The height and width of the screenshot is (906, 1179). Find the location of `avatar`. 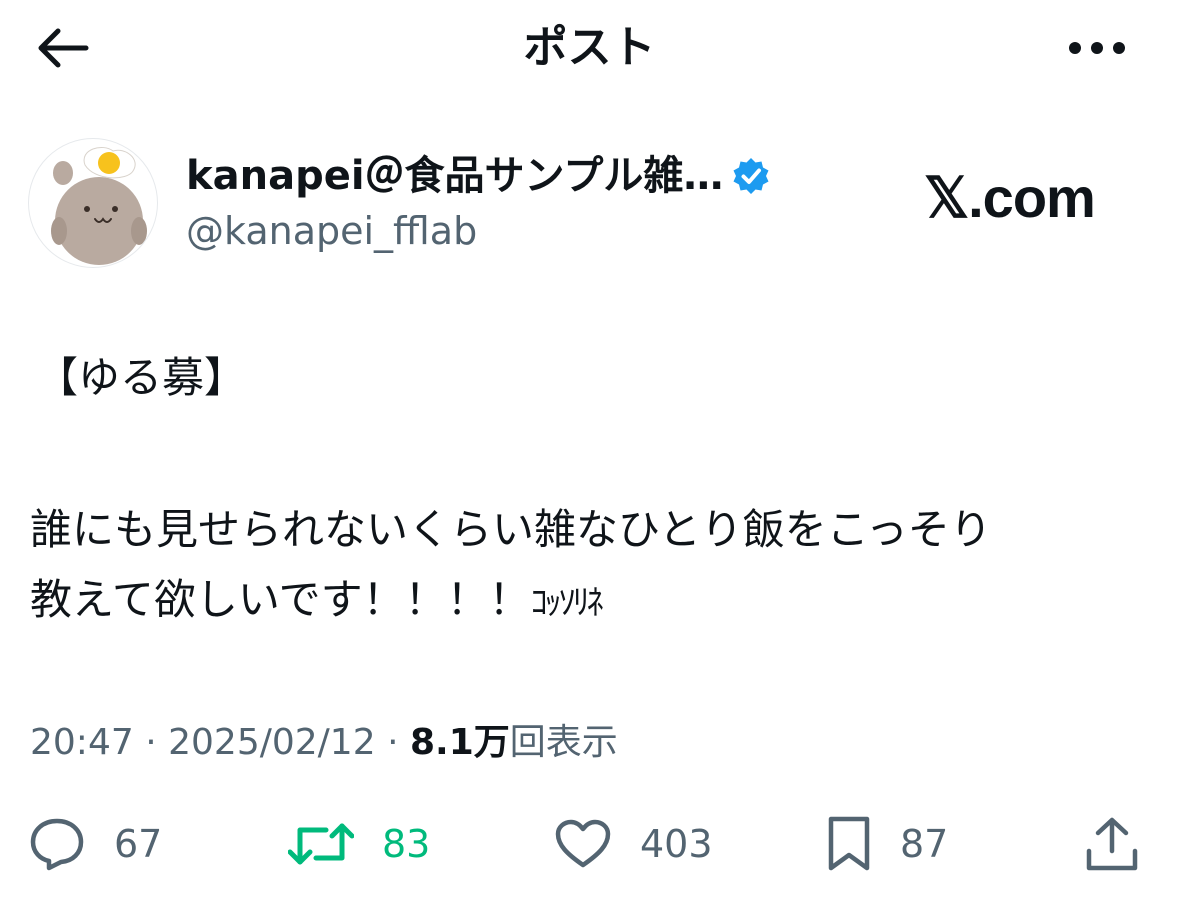

avatar is located at coordinates (93, 203).